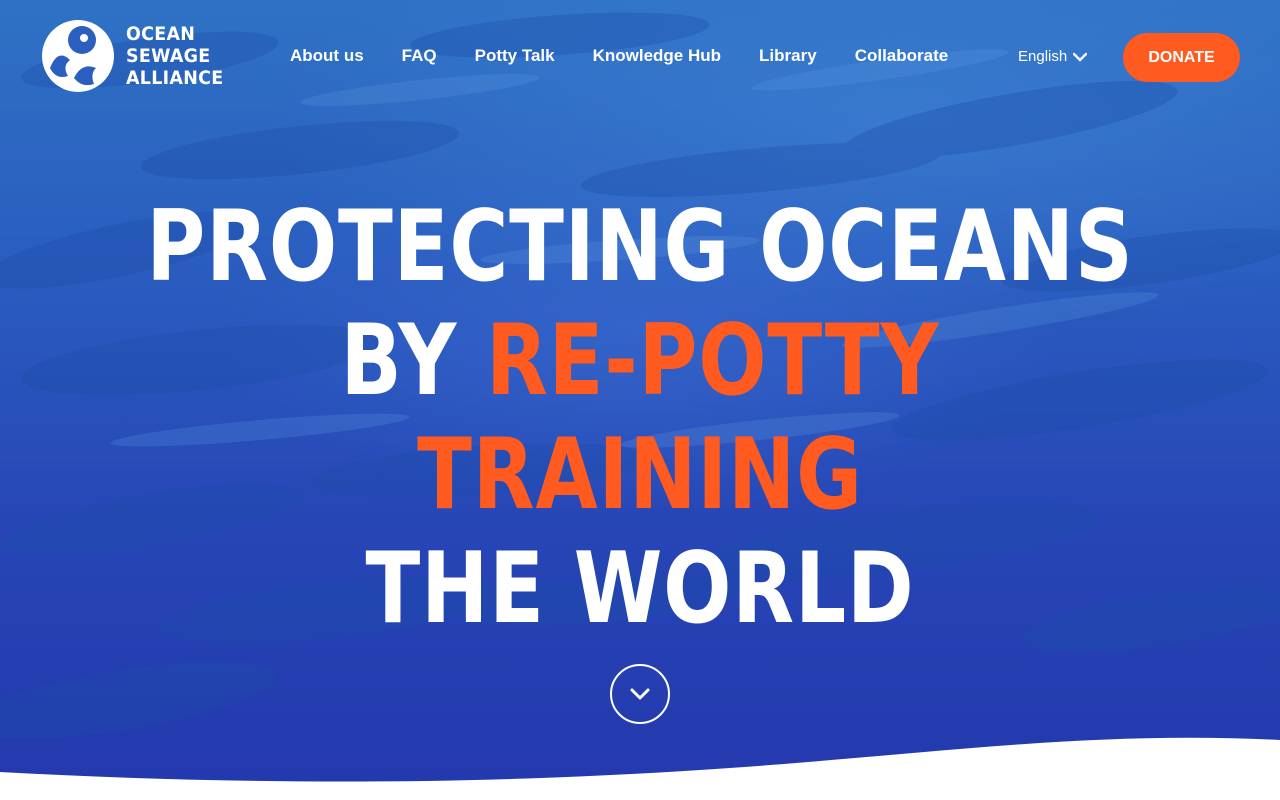  What do you see at coordinates (640, 768) in the screenshot?
I see `wave-divider` at bounding box center [640, 768].